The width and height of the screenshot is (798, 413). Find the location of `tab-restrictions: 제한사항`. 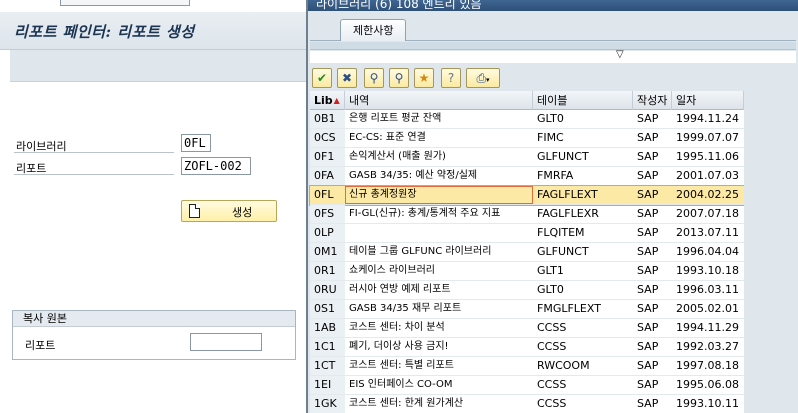

tab-restrictions: 제한사항 is located at coordinates (373, 30).